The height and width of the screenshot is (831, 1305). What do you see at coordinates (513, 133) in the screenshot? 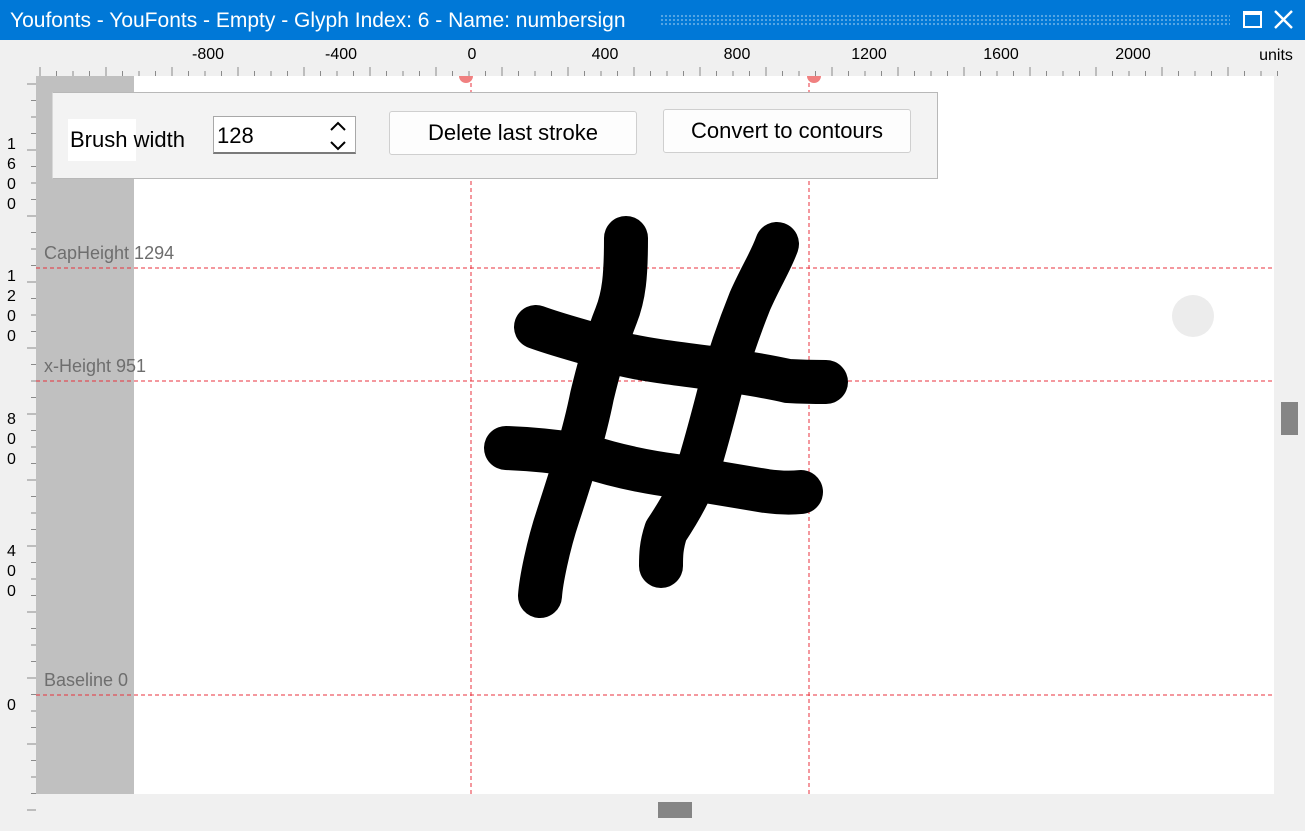
I see `delete-last-stroke-button: Delete last stroke` at bounding box center [513, 133].